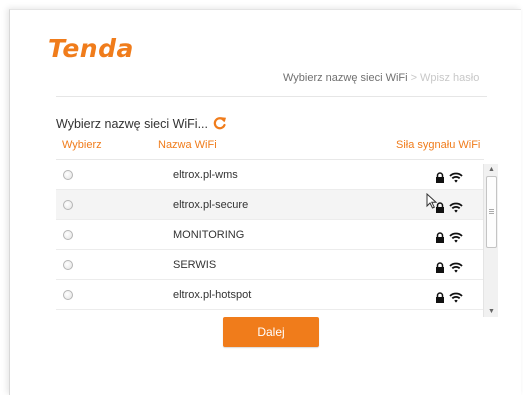 The image size is (523, 395). I want to click on scroll-down-arrow-icon: ▼, so click(491, 311).